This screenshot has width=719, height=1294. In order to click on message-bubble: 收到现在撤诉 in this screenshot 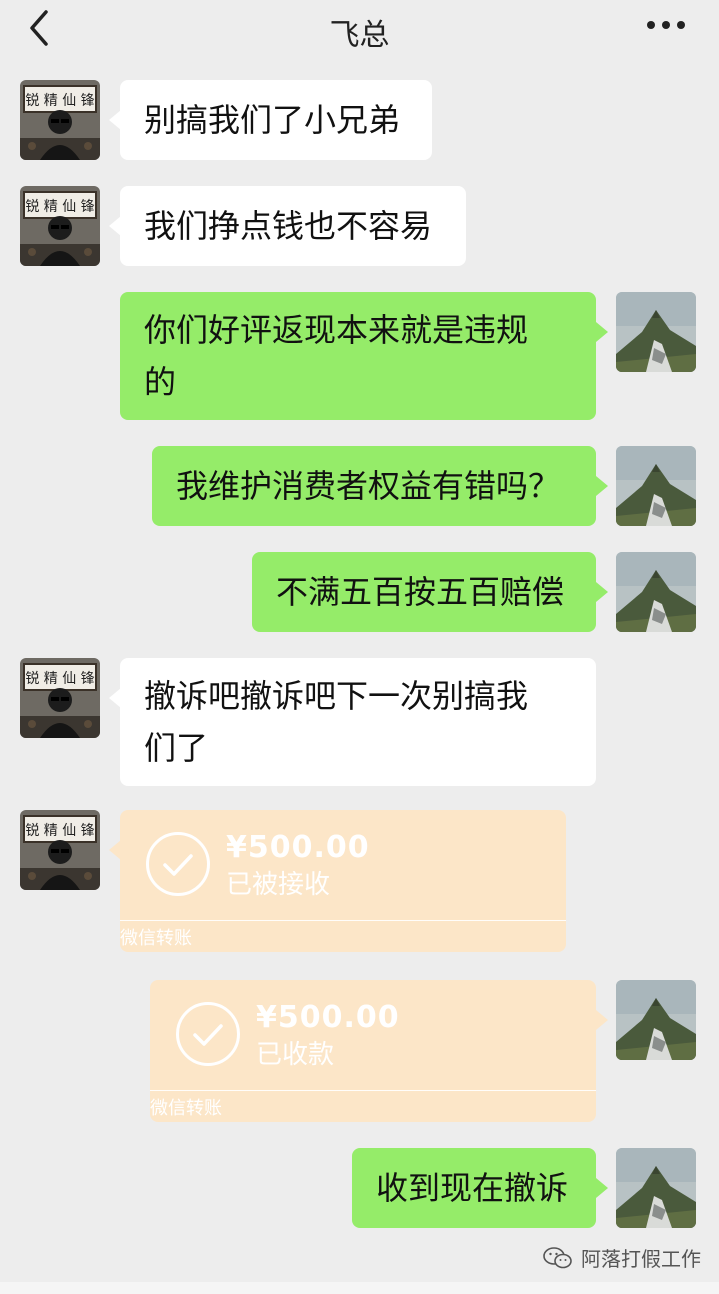, I will do `click(474, 1188)`.